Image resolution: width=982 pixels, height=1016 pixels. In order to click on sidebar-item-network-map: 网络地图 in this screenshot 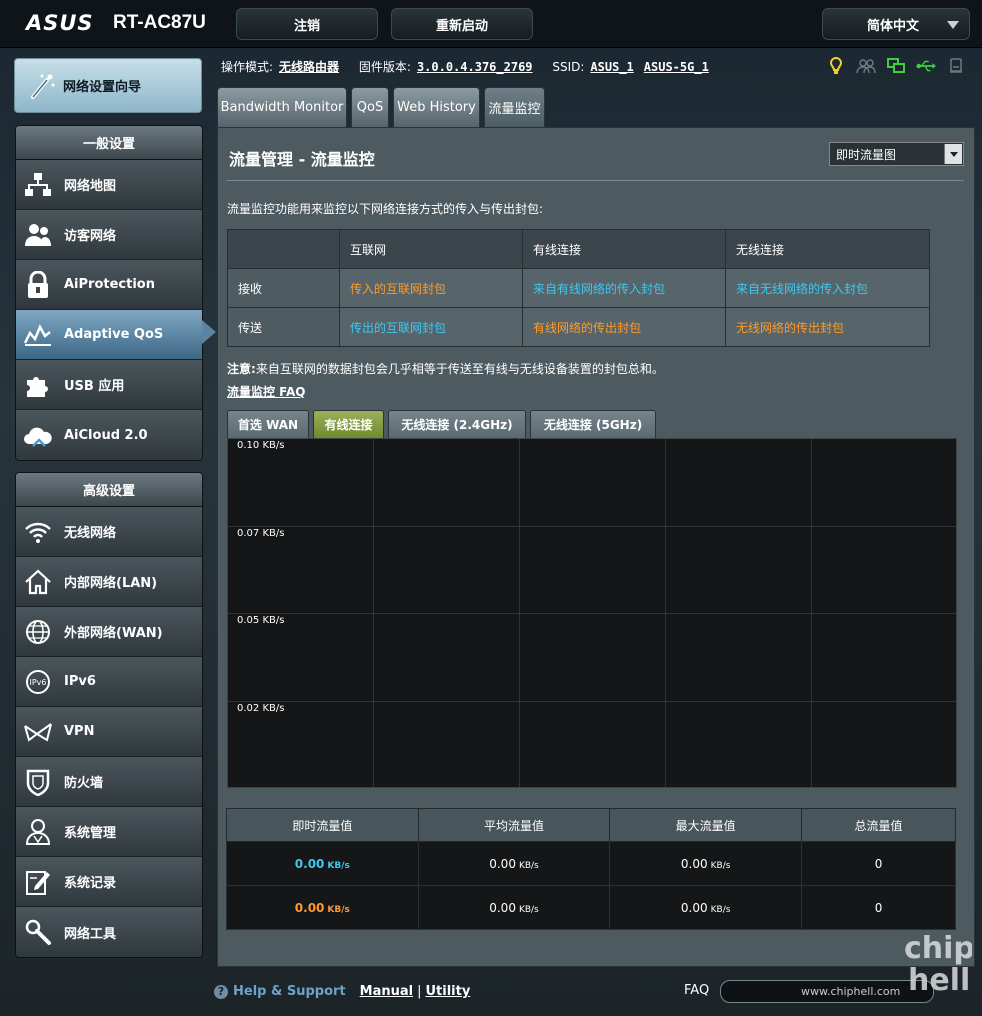, I will do `click(109, 185)`.